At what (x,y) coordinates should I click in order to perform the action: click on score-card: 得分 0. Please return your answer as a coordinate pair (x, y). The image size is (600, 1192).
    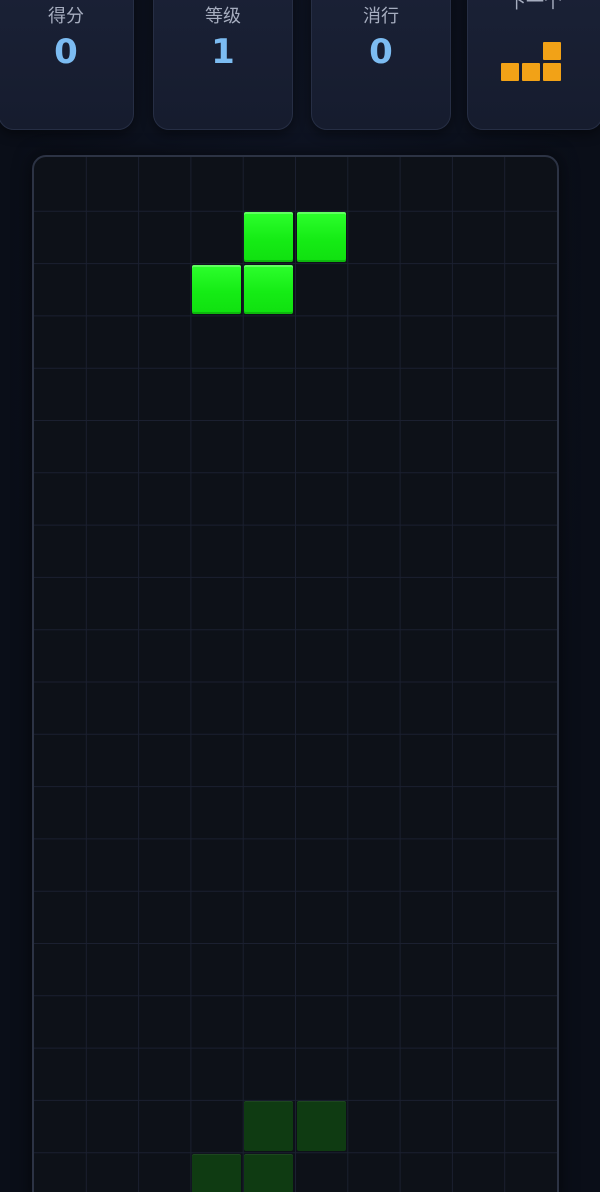
    Looking at the image, I should click on (67, 65).